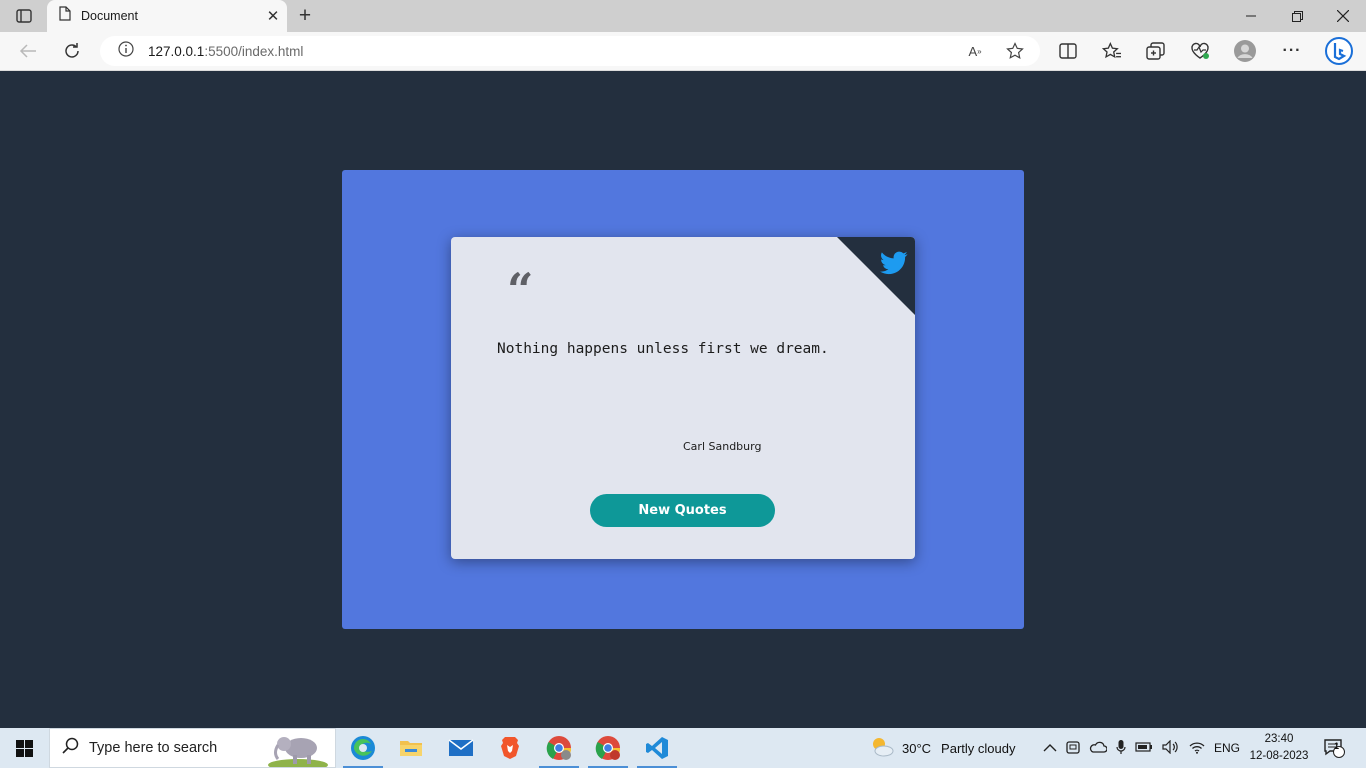 This screenshot has height=768, width=1366. Describe the element at coordinates (298, 749) in the screenshot. I see `elephant-search-highlight-icon` at that location.